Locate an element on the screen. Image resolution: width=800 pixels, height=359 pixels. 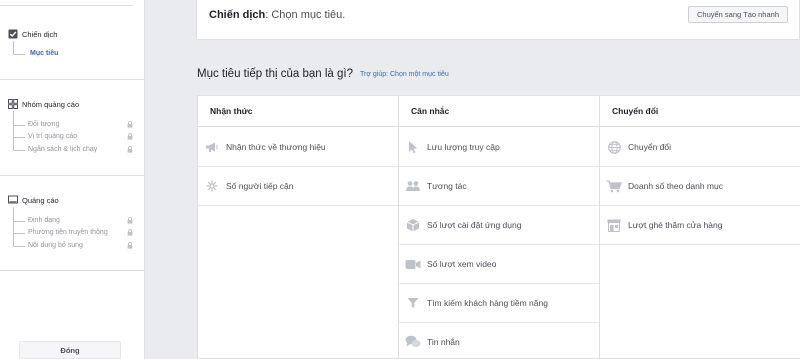
sidebar-adset-title: Nhóm quảng cáo is located at coordinates (51, 104).